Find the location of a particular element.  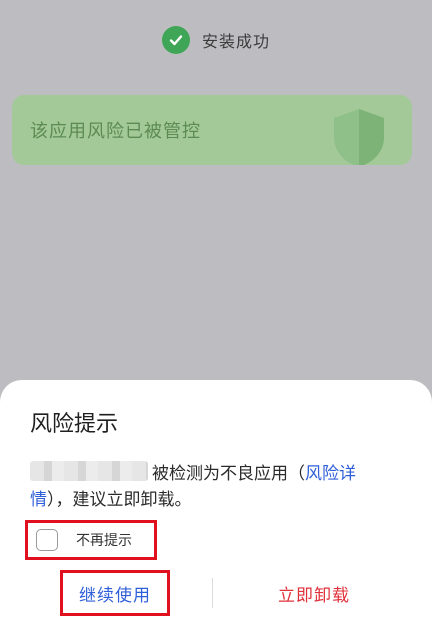

dont-remind-row: 不再提示 is located at coordinates (91, 540).